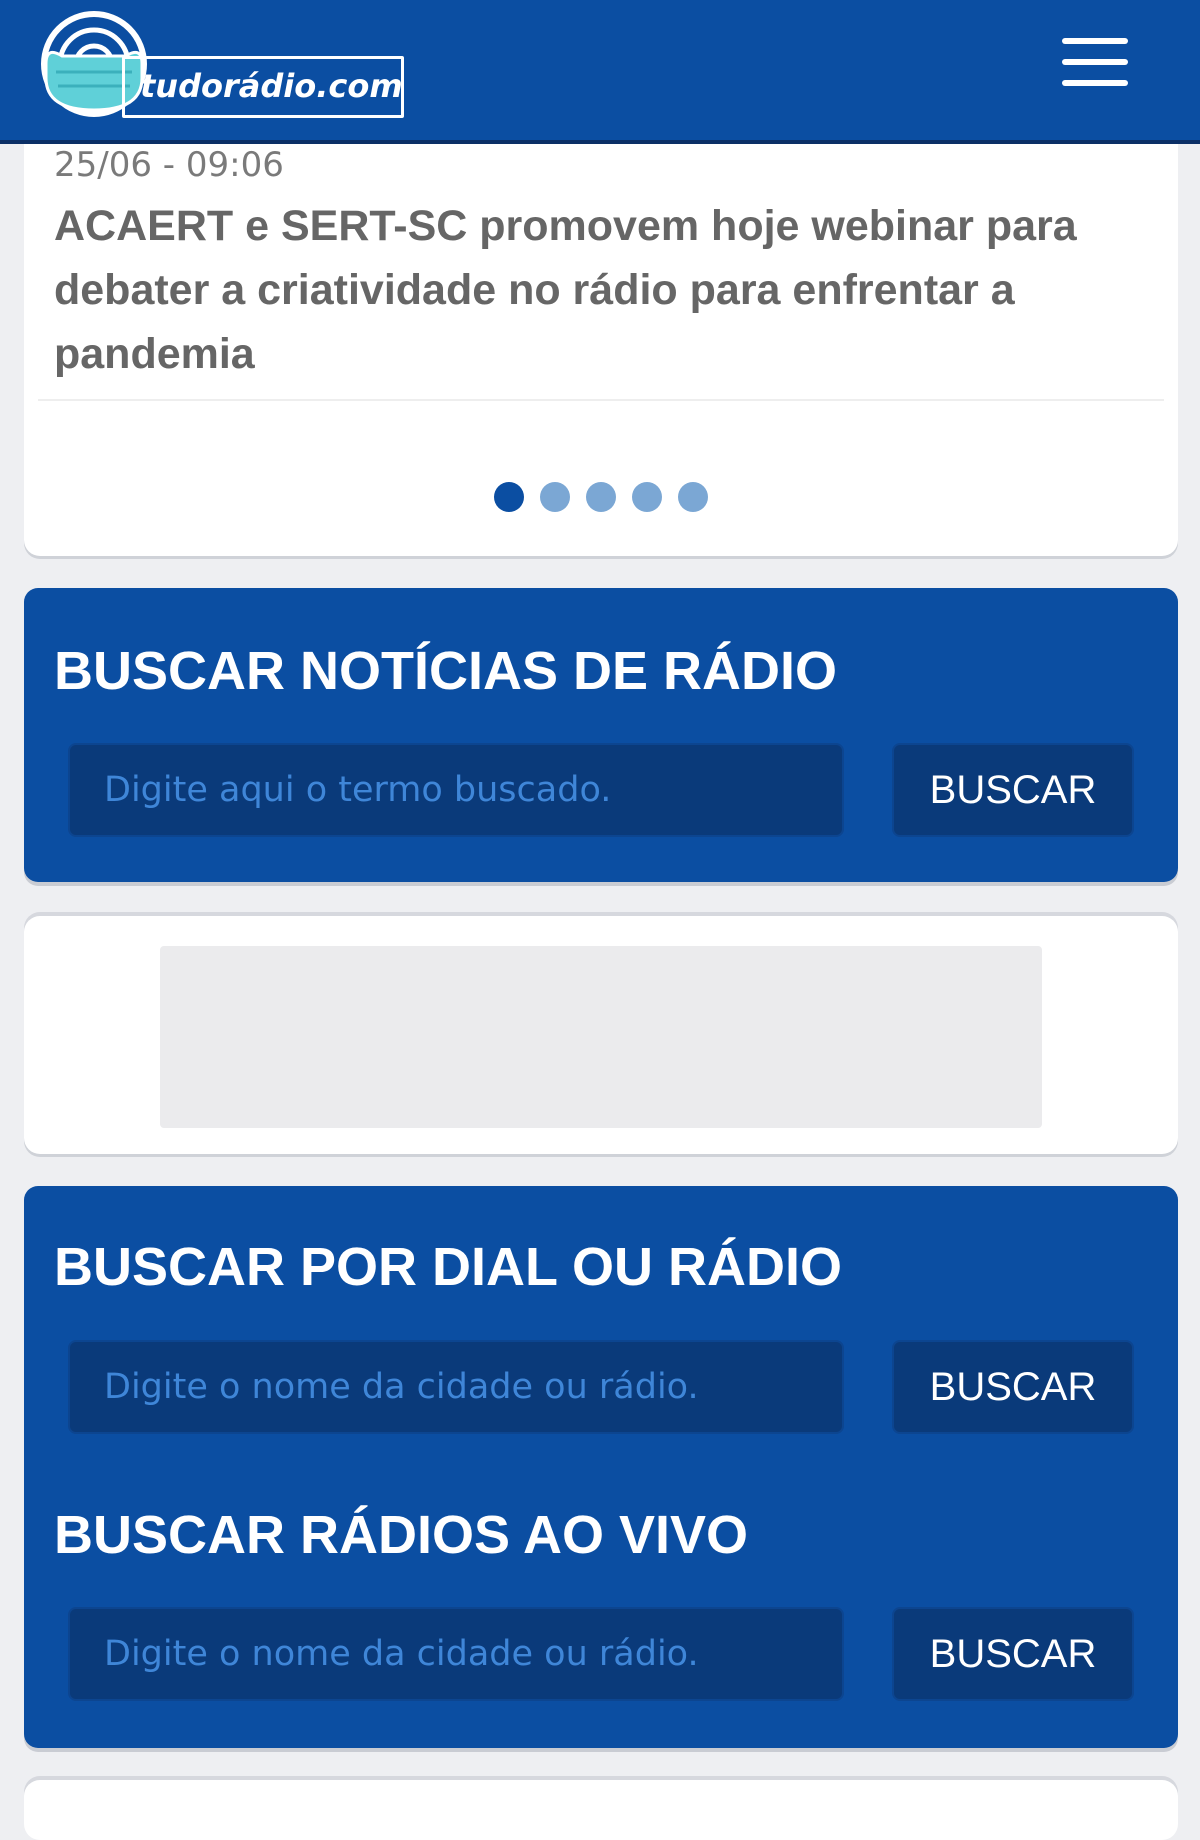  What do you see at coordinates (401, 1535) in the screenshot?
I see `search-live-title: BUSCAR RÁDIOS AO VIVO` at bounding box center [401, 1535].